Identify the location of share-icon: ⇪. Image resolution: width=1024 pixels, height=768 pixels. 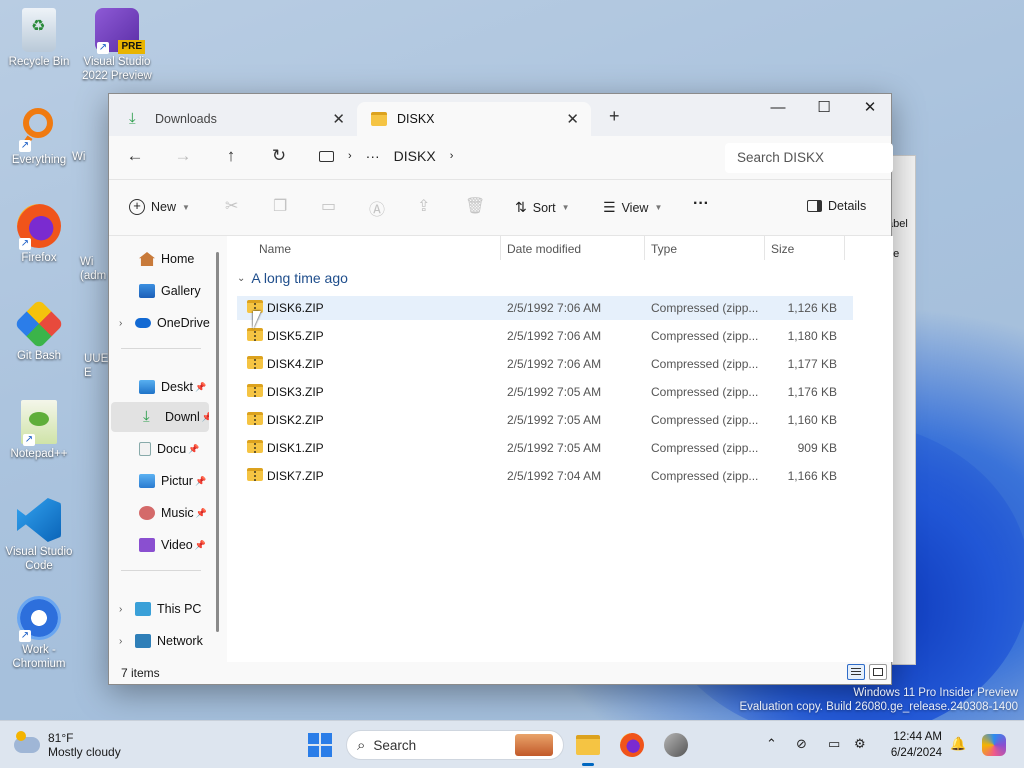
(423, 206).